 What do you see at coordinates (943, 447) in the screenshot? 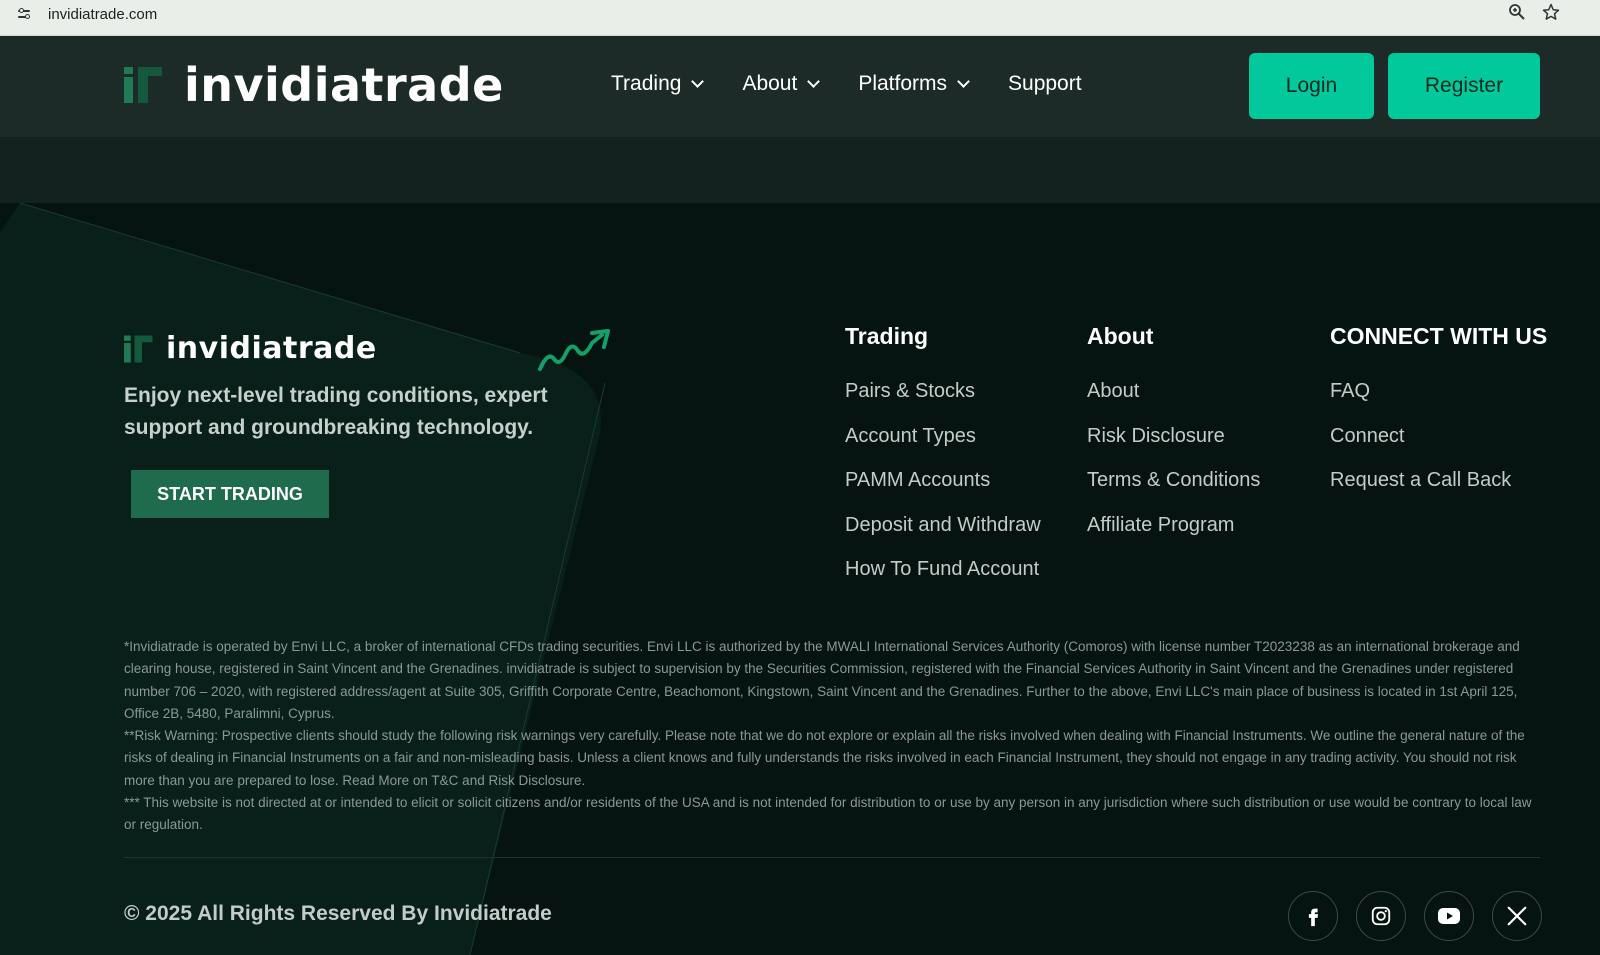
I see `footer-link-account-types: Account Types` at bounding box center [943, 447].